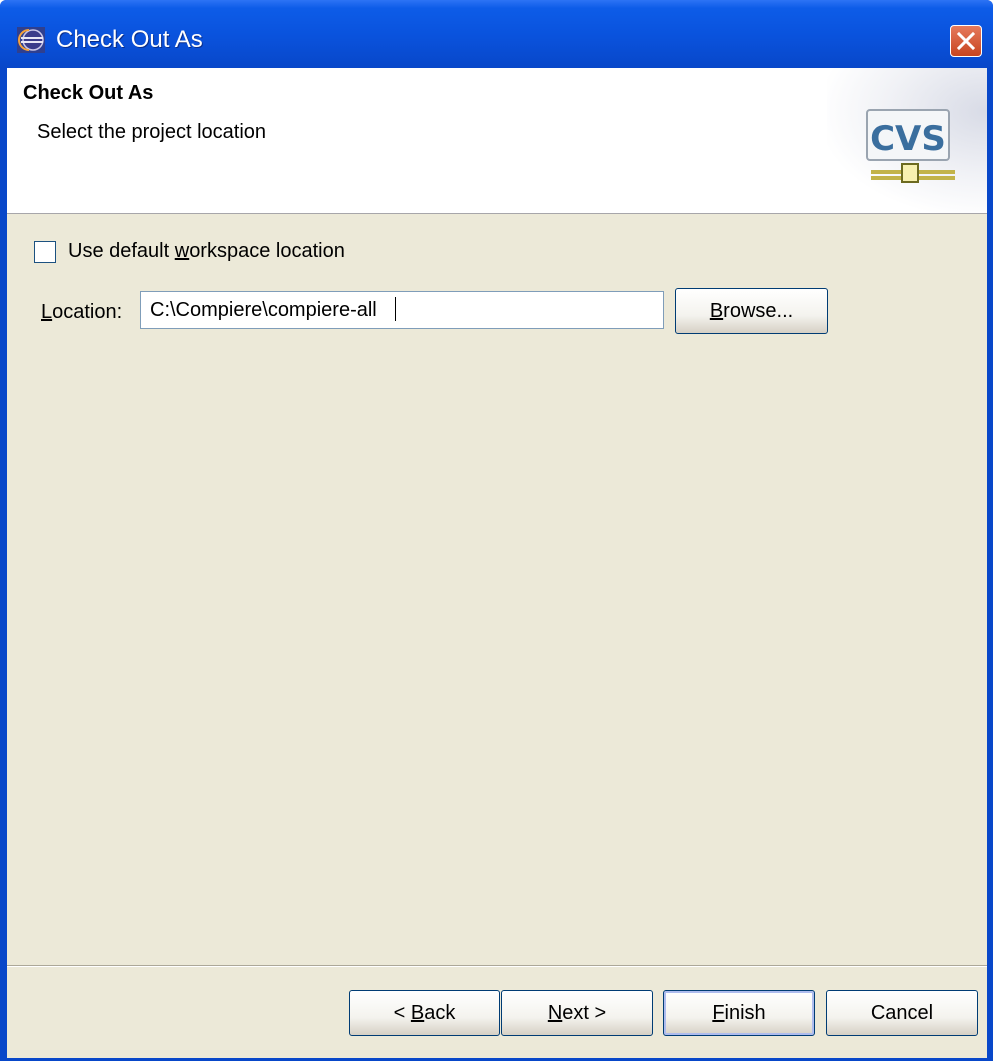 The width and height of the screenshot is (993, 1061). I want to click on use-default-location-checkbox, so click(45, 252).